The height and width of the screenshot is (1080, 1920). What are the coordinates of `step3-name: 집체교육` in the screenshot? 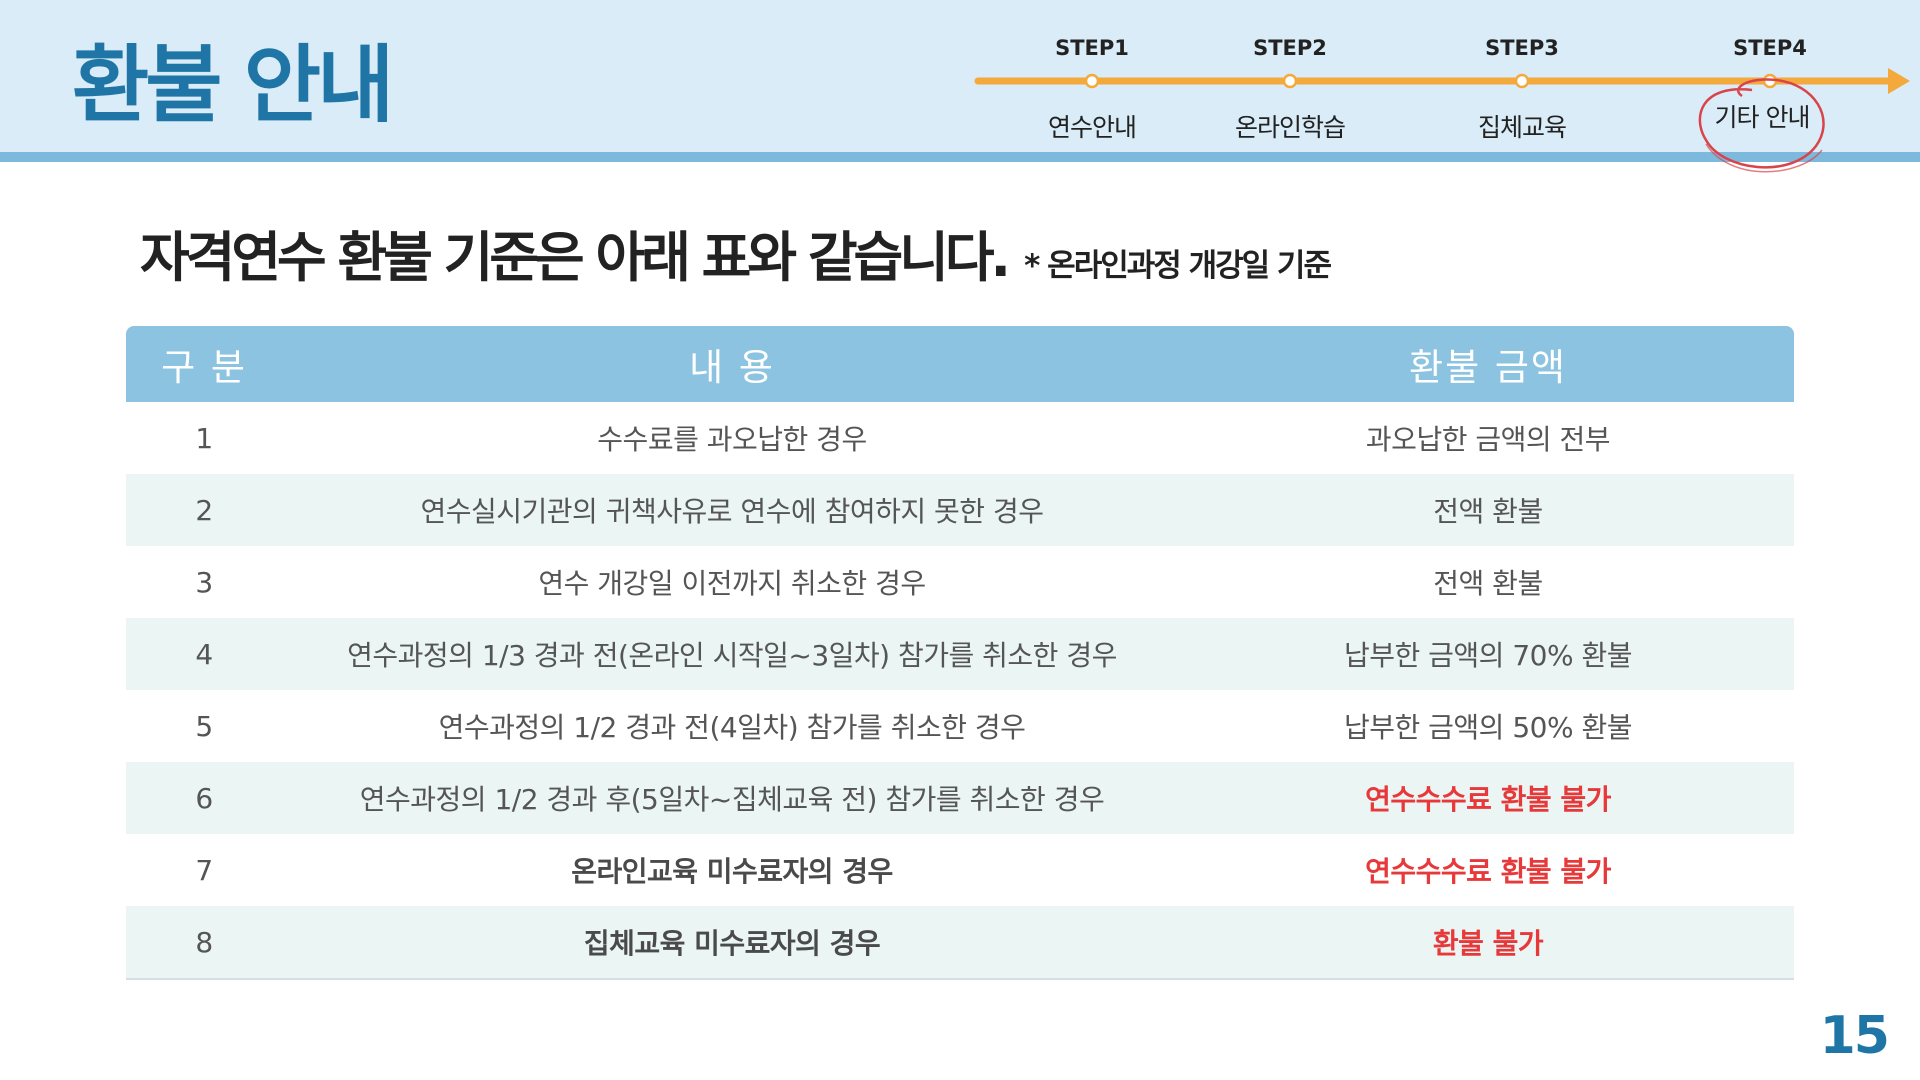 It's located at (1522, 127).